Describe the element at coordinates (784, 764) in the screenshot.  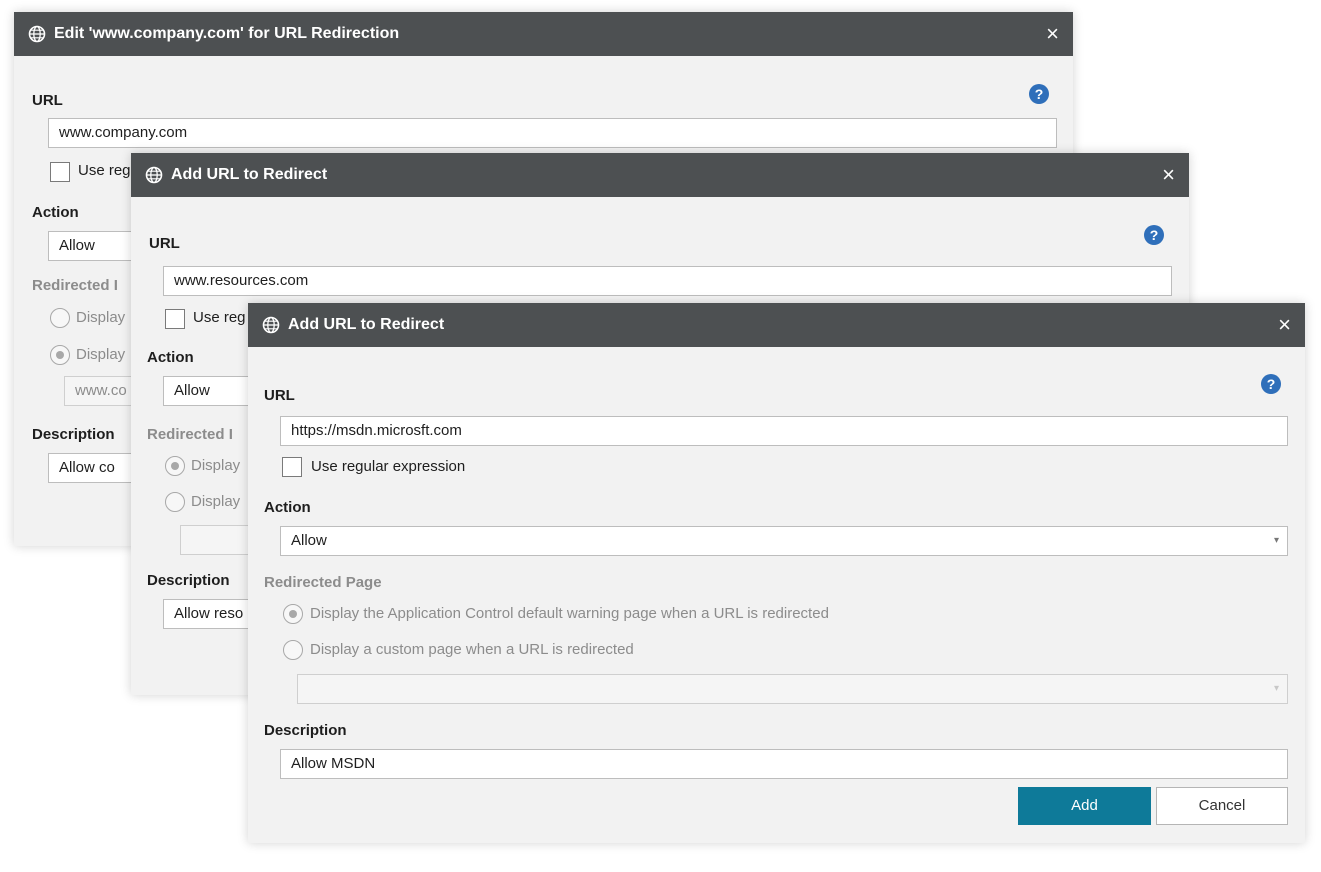
I see `description-input: Allow MSDN` at that location.